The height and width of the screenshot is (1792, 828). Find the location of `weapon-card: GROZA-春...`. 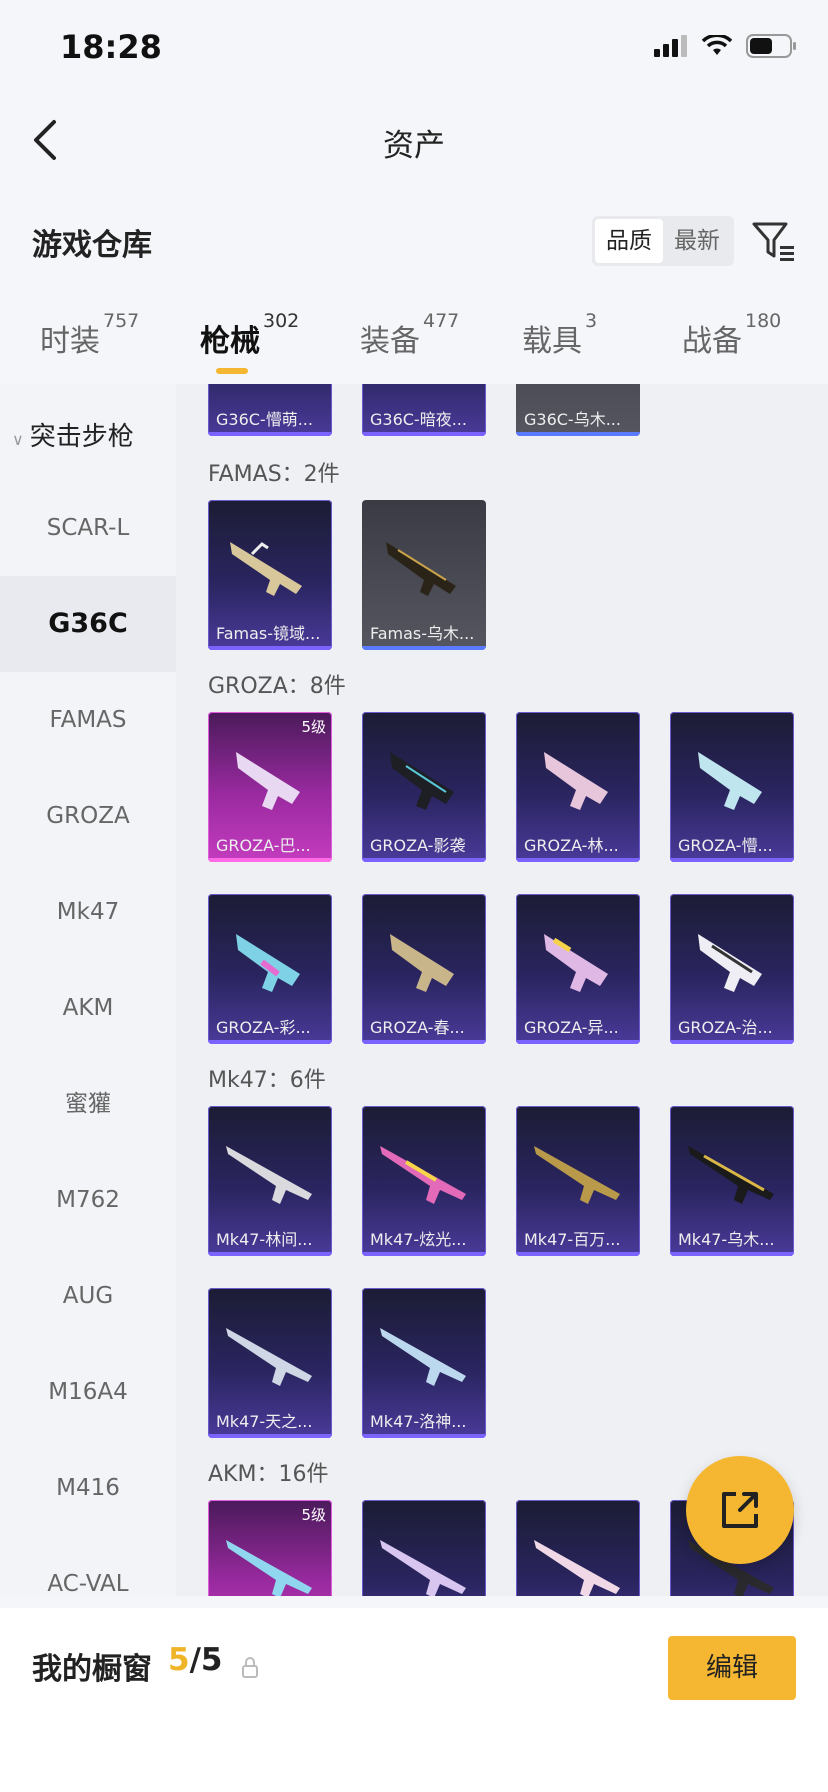

weapon-card: GROZA-春... is located at coordinates (424, 969).